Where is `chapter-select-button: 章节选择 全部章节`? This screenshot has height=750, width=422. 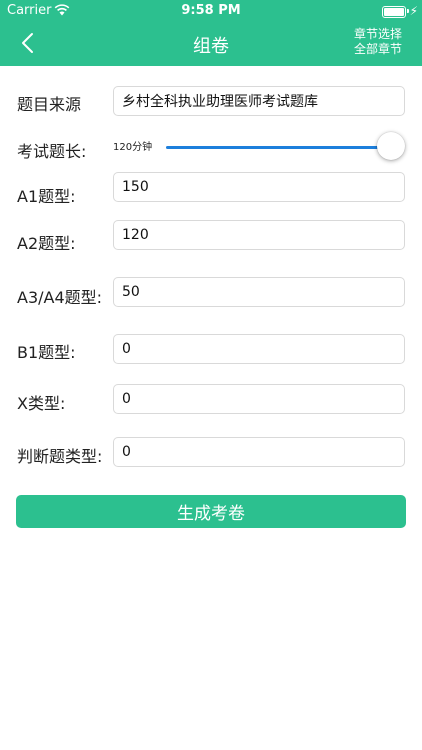 chapter-select-button: 章节选择 全部章节 is located at coordinates (378, 42).